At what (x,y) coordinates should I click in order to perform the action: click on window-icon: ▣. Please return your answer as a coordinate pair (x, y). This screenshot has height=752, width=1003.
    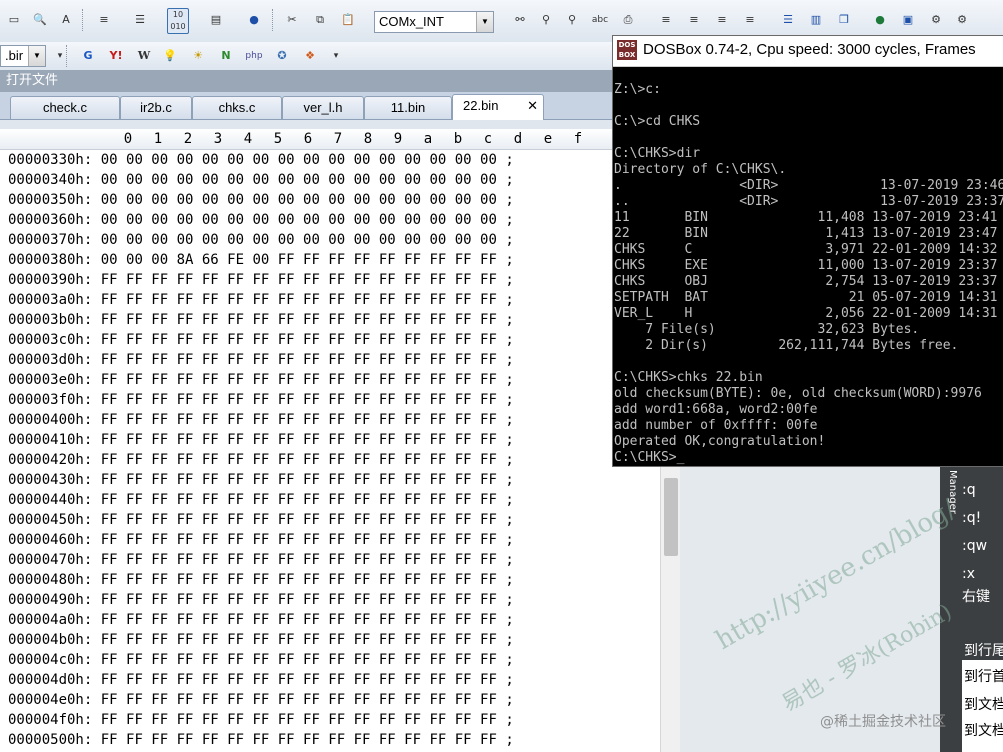
    Looking at the image, I should click on (908, 20).